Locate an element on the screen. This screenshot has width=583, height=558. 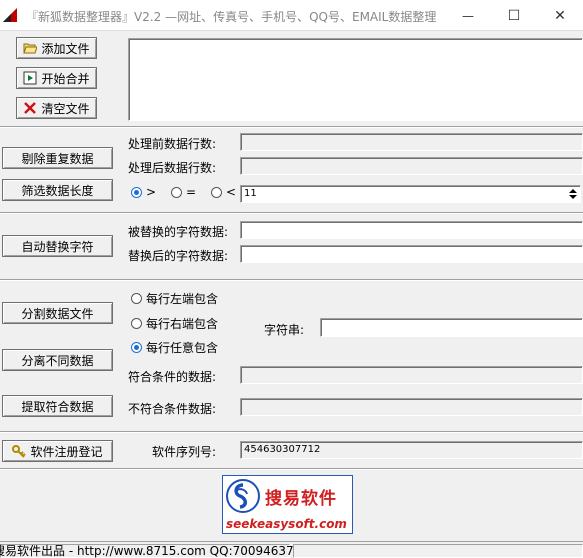
radio-dot-equal is located at coordinates (176, 192).